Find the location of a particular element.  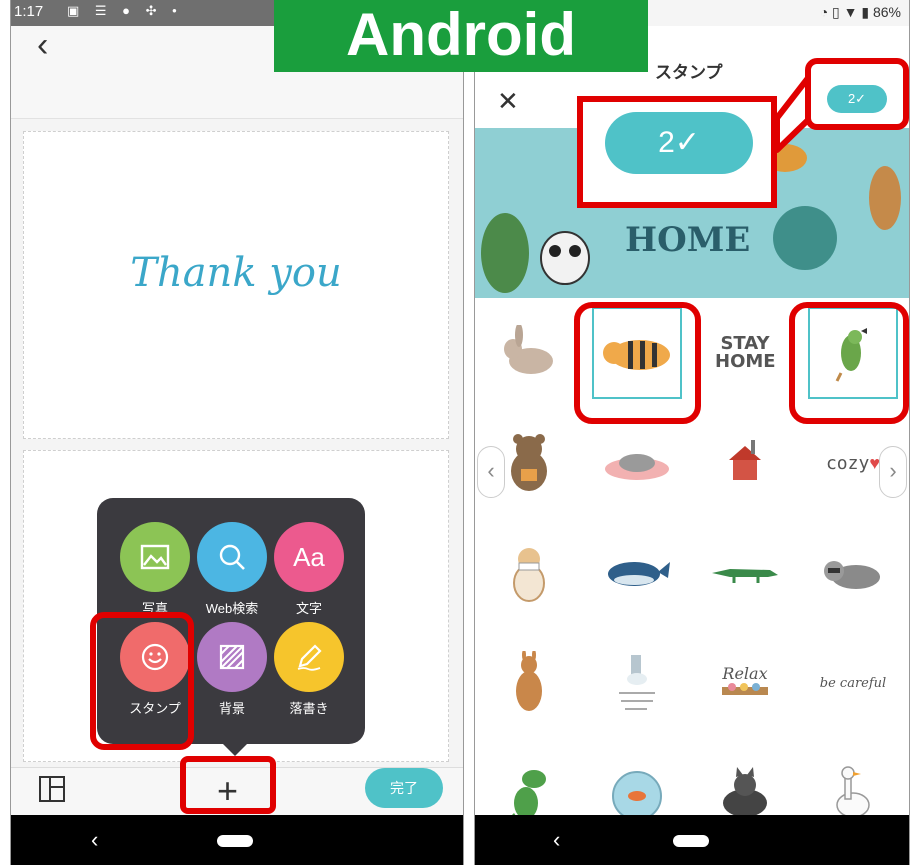

relax-text: Relax is located at coordinates (745, 673).